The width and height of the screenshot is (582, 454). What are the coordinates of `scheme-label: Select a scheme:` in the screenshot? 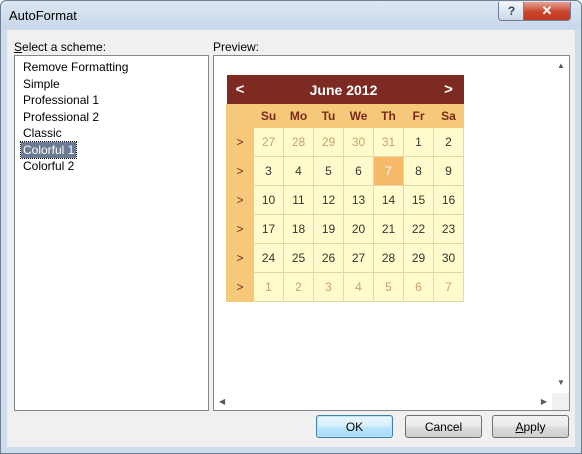 It's located at (60, 47).